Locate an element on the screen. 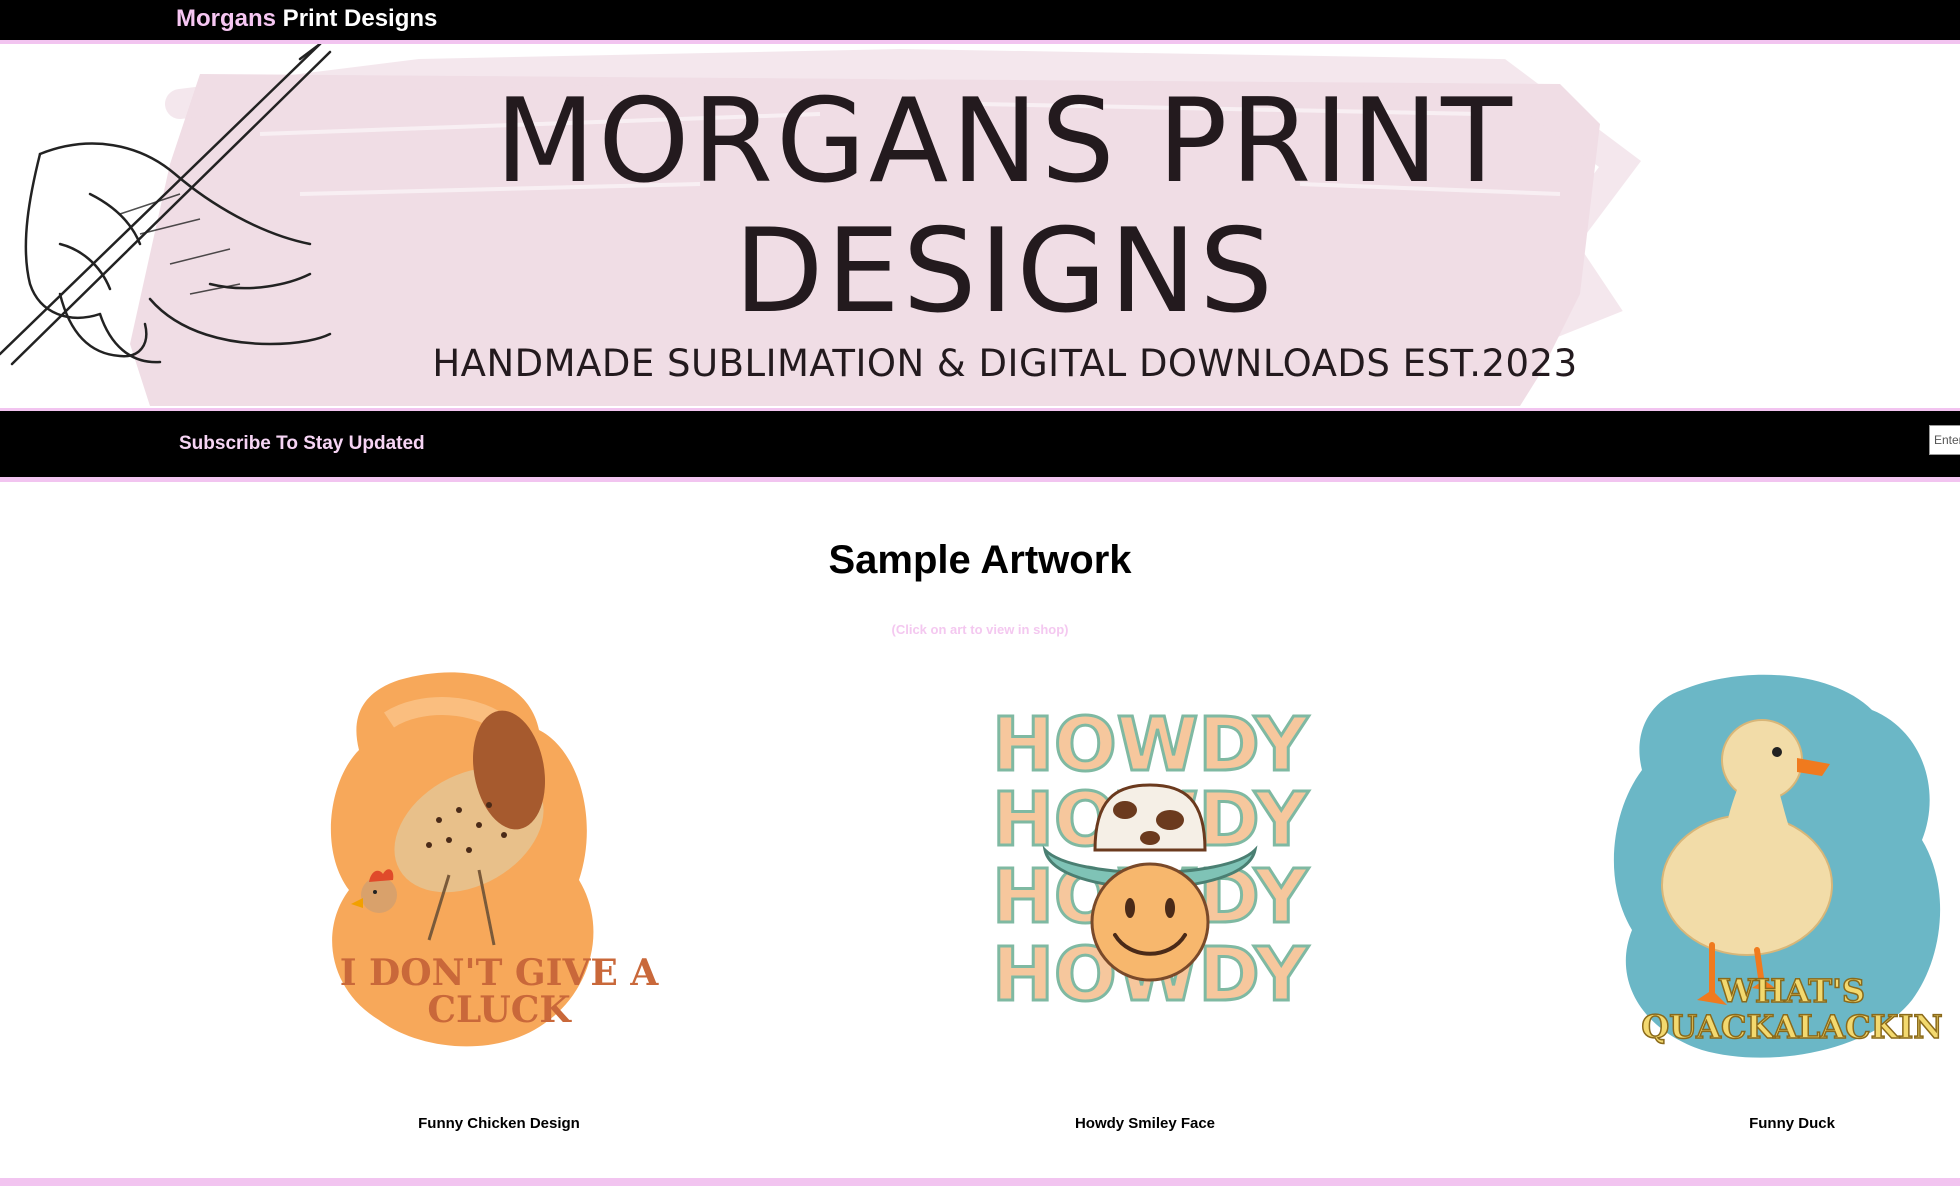 The width and height of the screenshot is (1960, 1186). artwork-card-duck: WHAT'S QUACKALACKIN Funny Duck is located at coordinates (1766, 900).